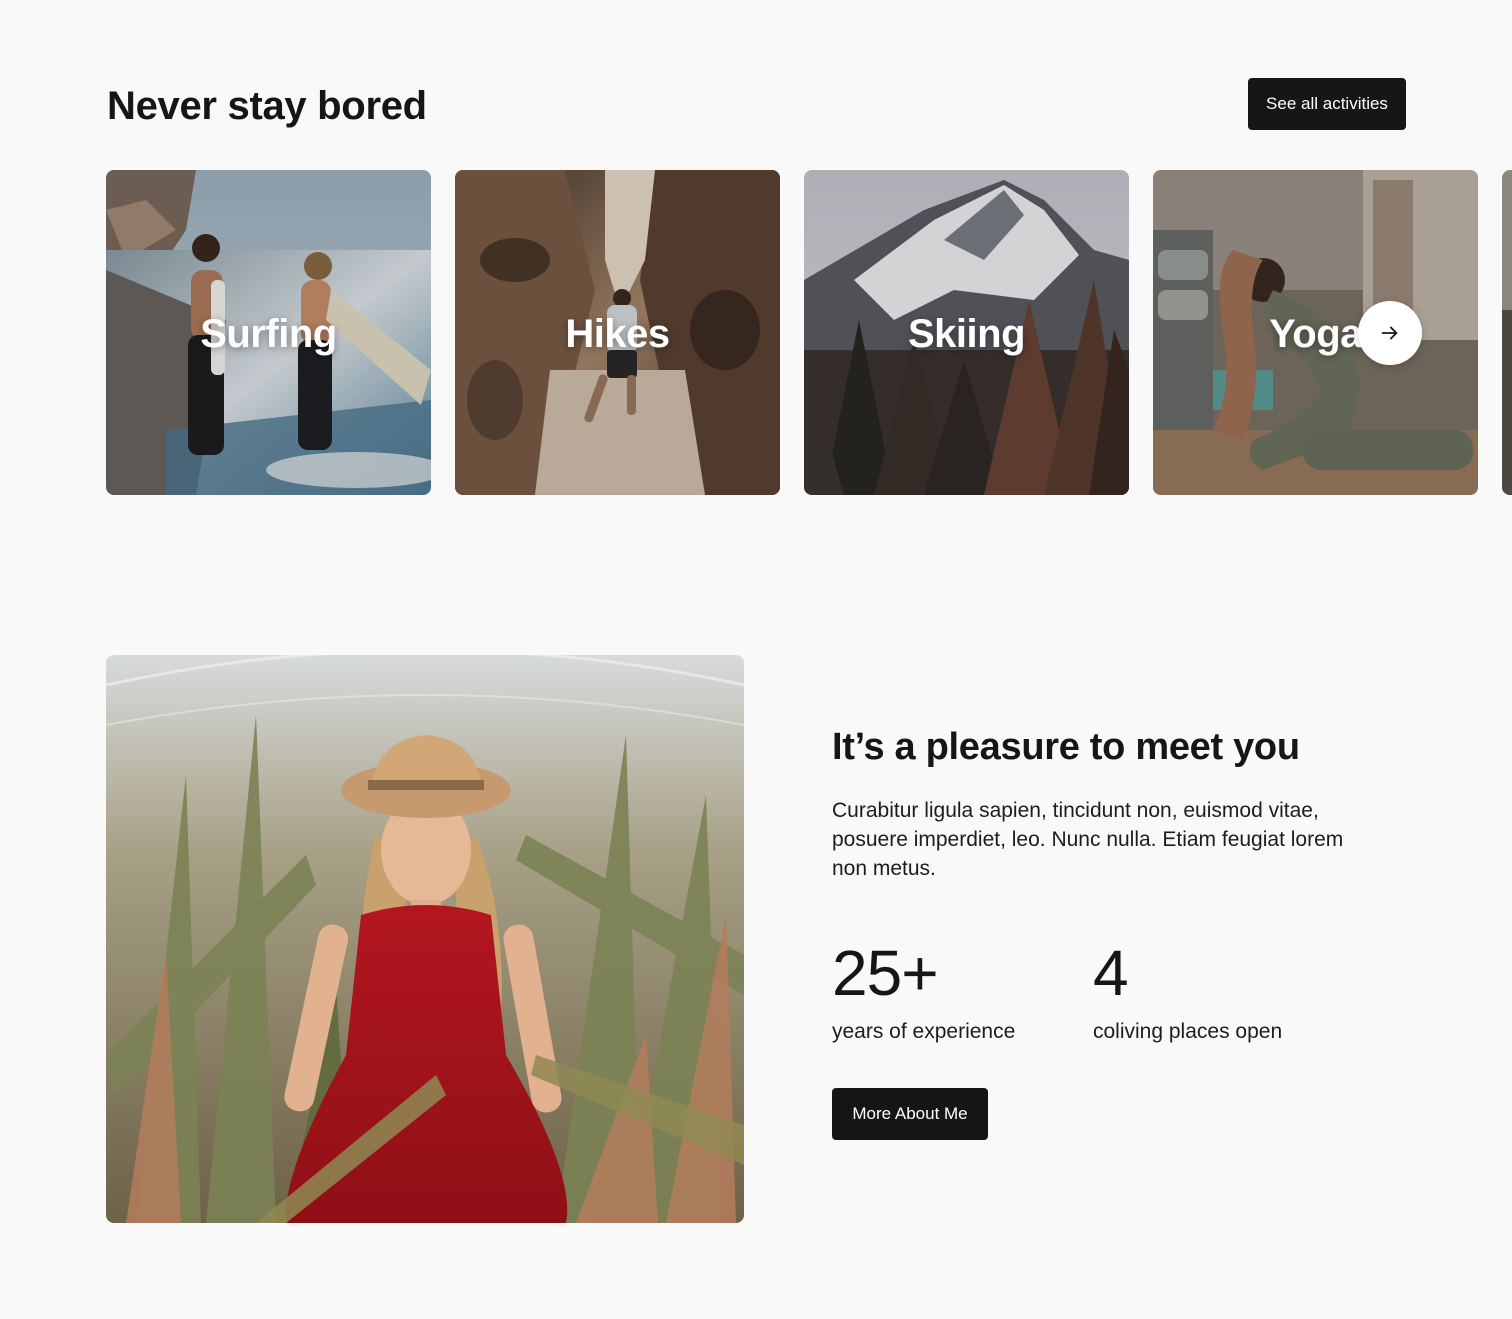  I want to click on activity-card-label: Surfing, so click(268, 334).